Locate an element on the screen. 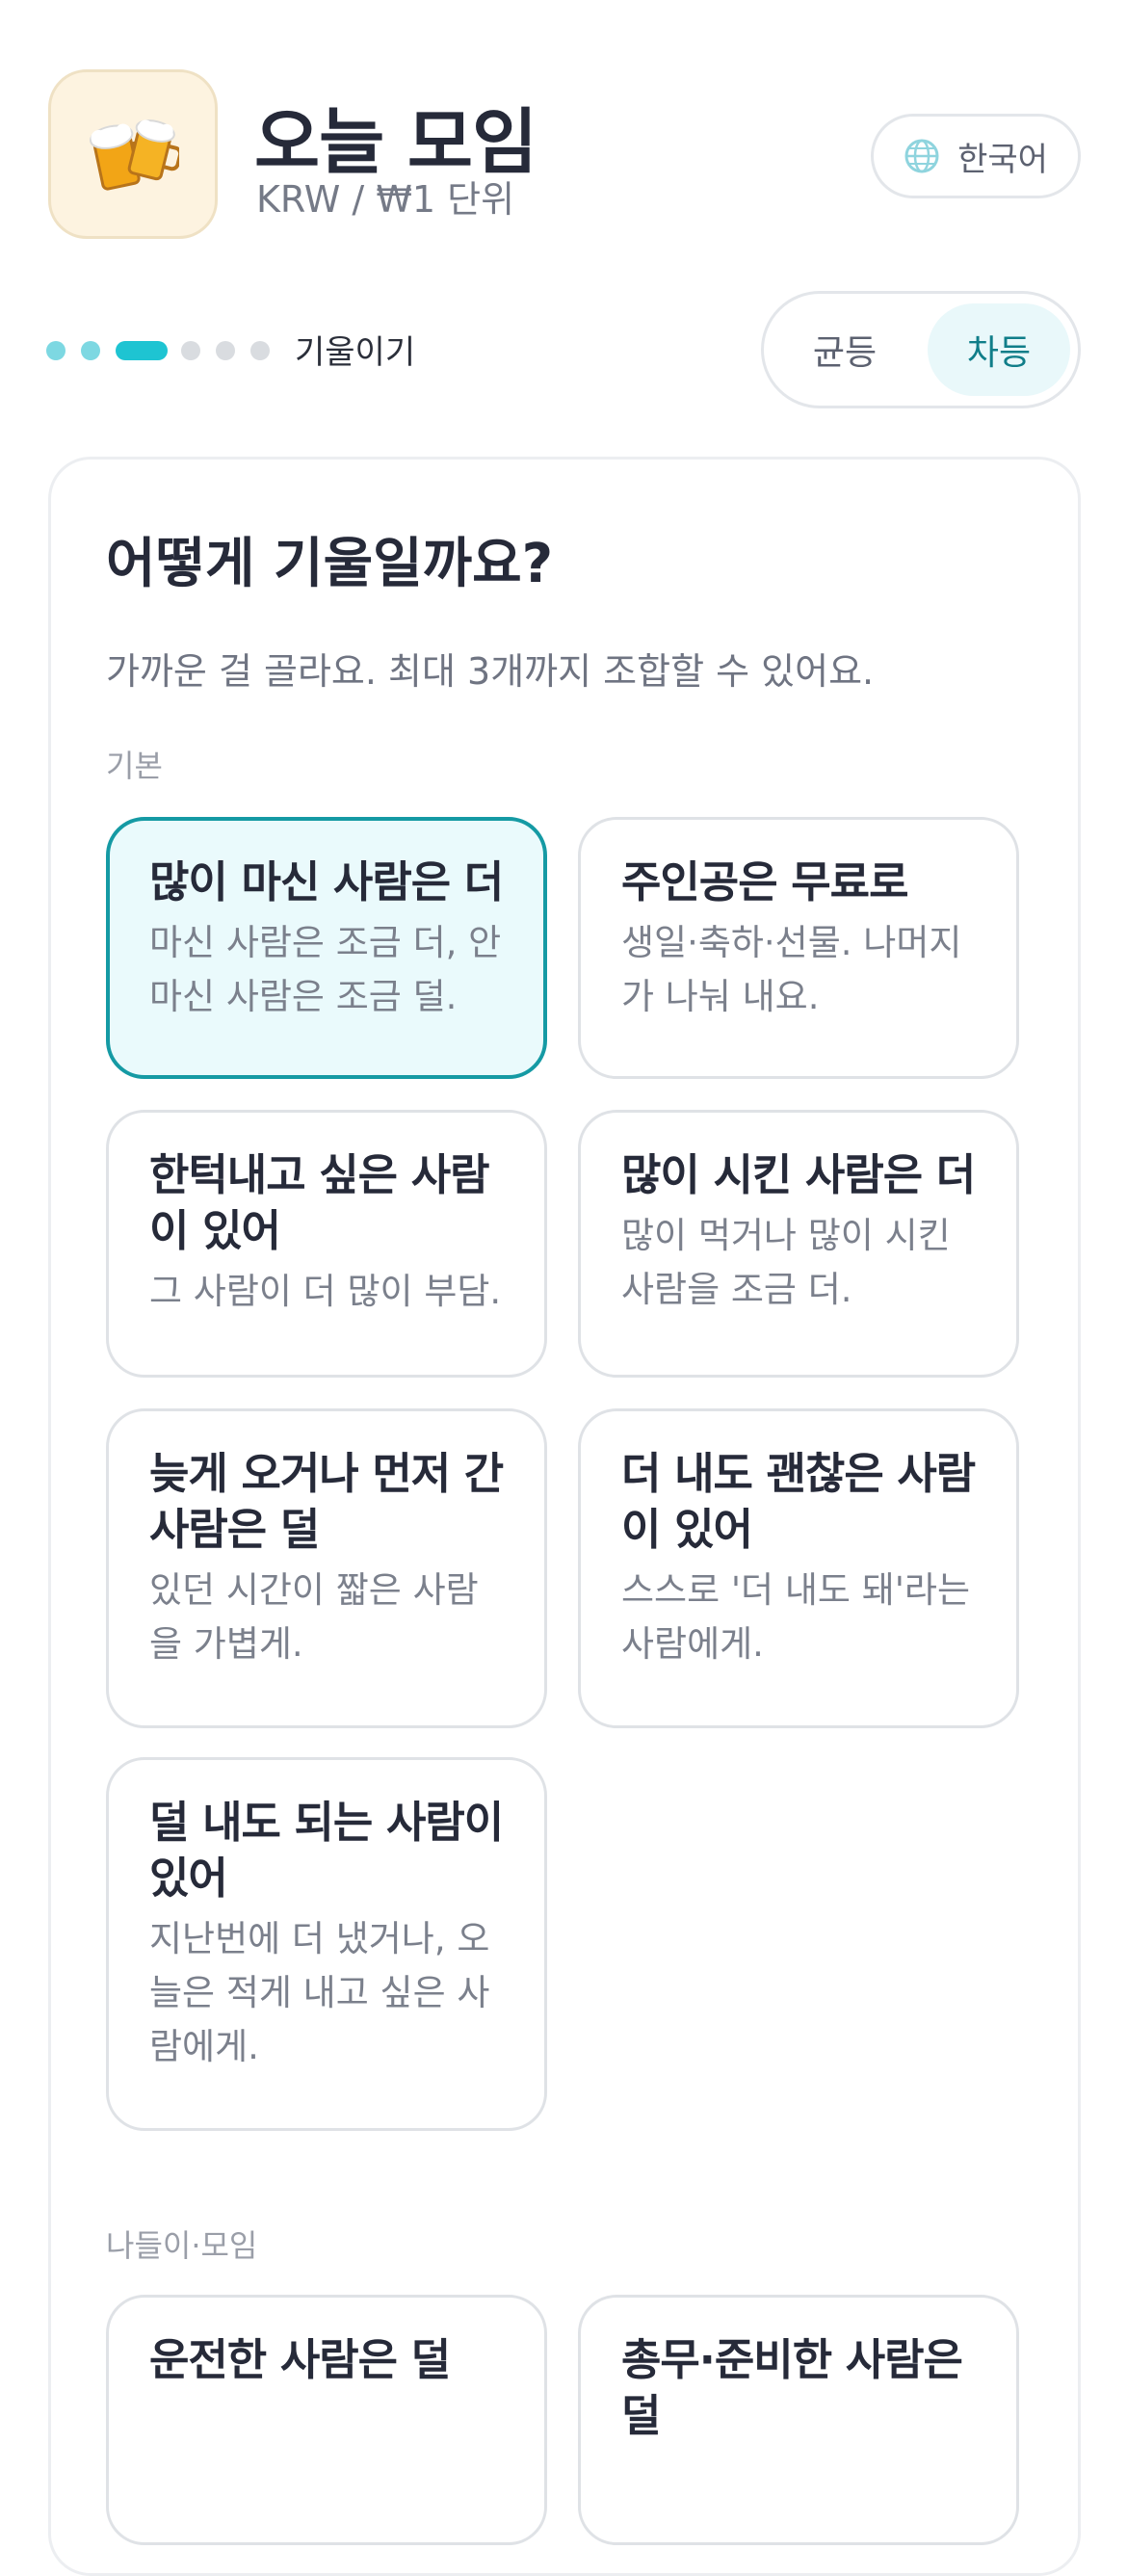  option-title: 많이 마신 사람은 더 is located at coordinates (326, 882).